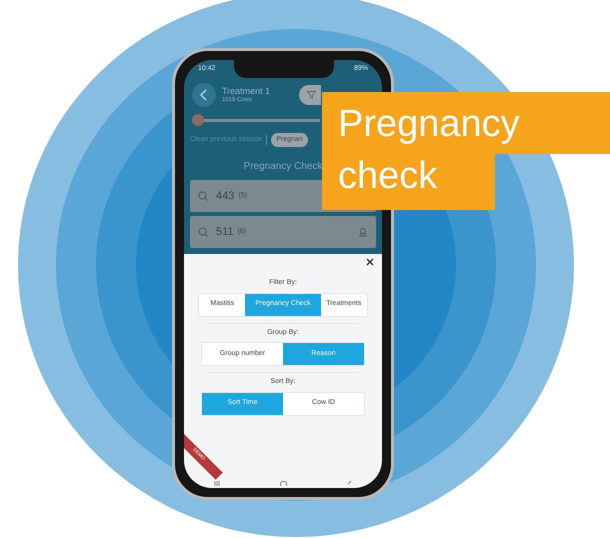 The width and height of the screenshot is (610, 538). I want to click on back-button, so click(204, 95).